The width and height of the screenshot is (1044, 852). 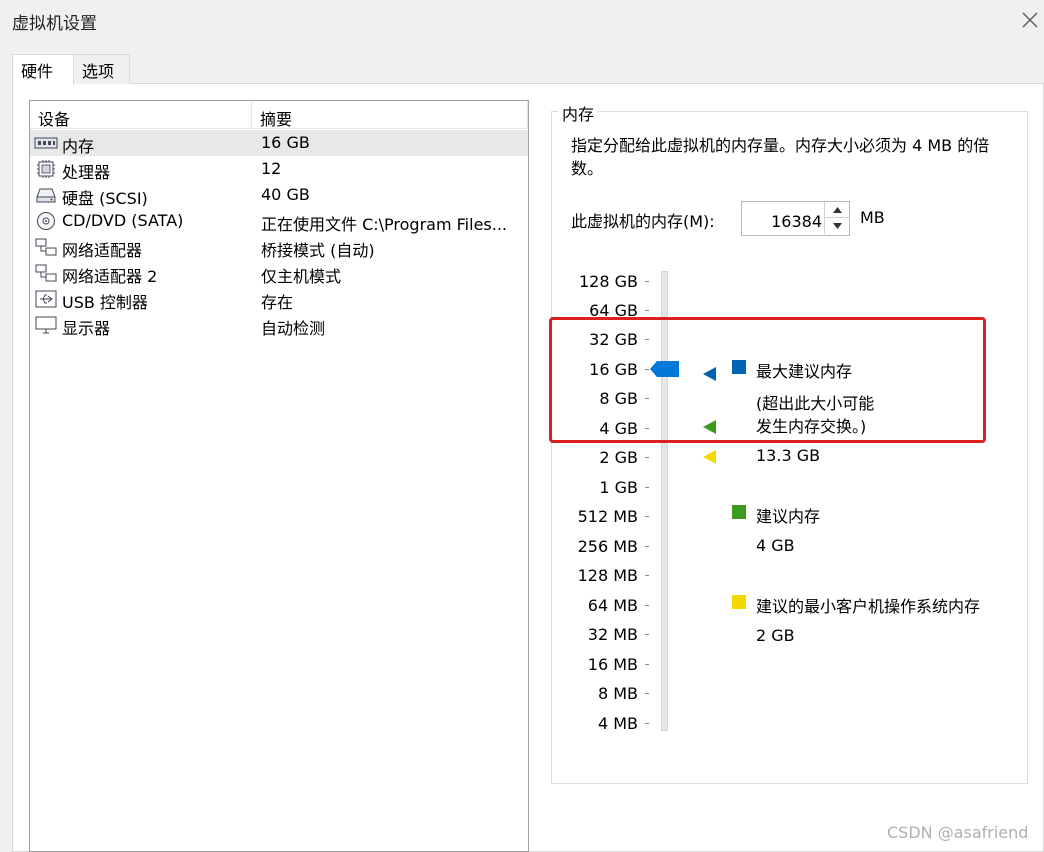 What do you see at coordinates (607, 516) in the screenshot?
I see `scale-label: 512 MB` at bounding box center [607, 516].